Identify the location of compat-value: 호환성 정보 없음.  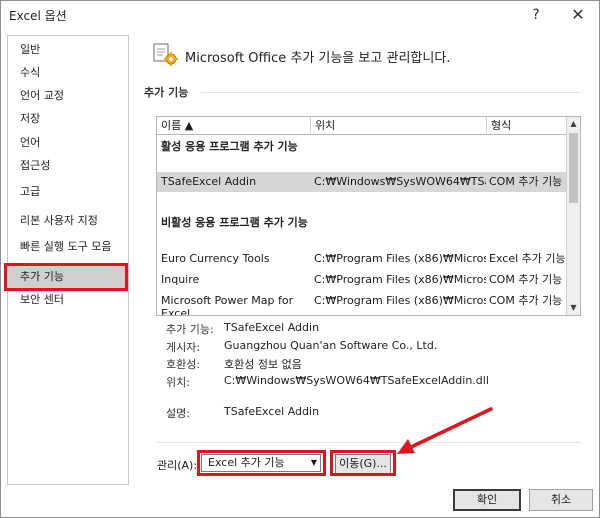
(263, 364).